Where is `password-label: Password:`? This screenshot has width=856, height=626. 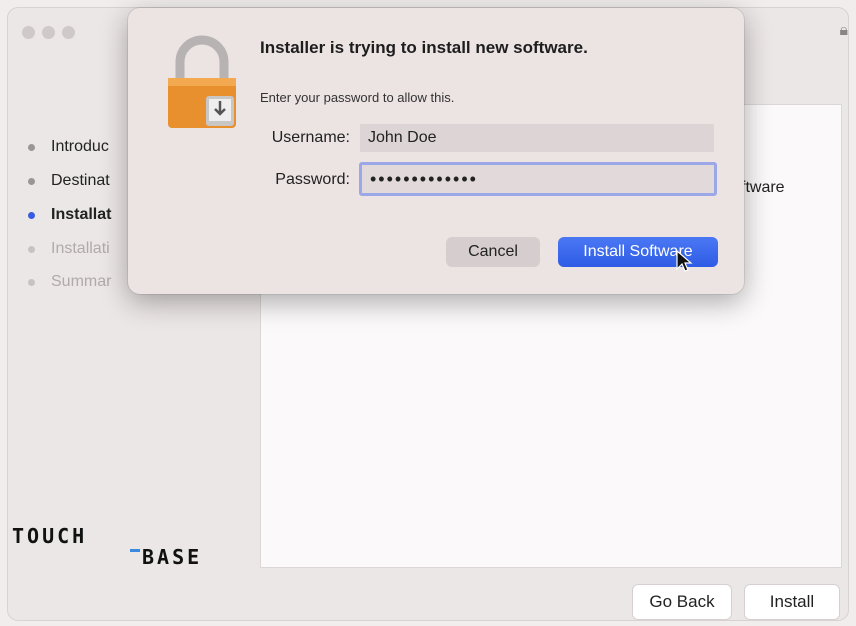
password-label: Password: is located at coordinates (312, 179).